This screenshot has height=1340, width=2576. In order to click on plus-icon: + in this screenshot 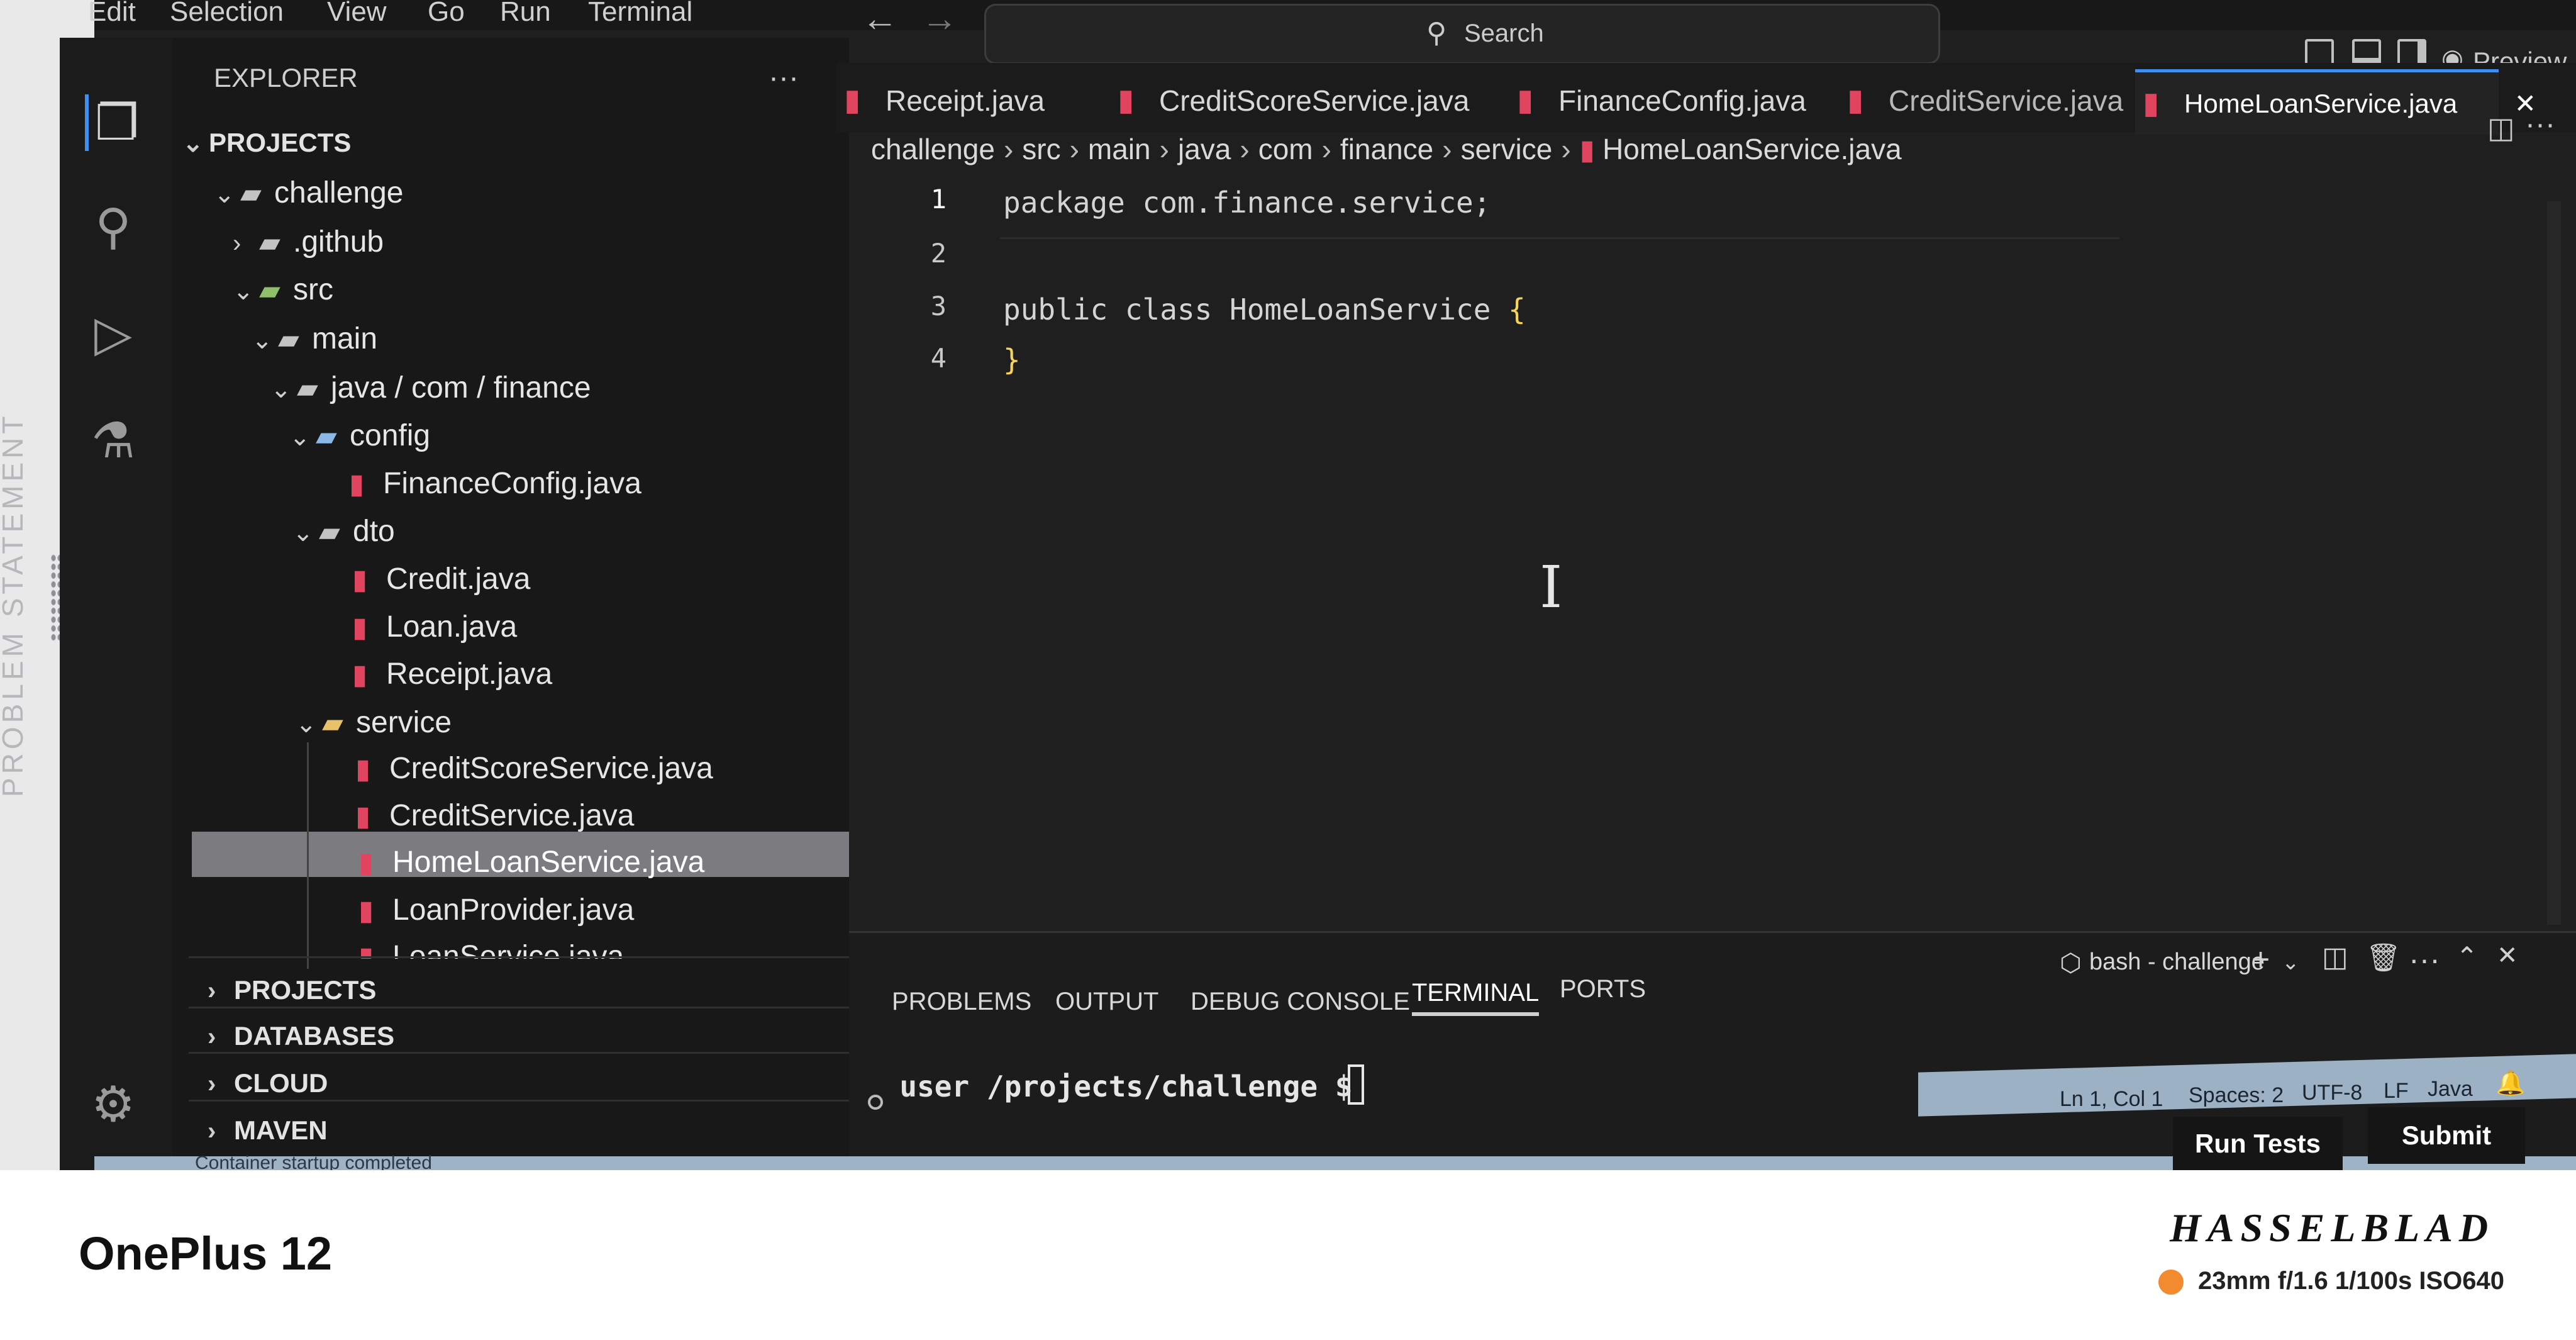, I will do `click(2260, 959)`.